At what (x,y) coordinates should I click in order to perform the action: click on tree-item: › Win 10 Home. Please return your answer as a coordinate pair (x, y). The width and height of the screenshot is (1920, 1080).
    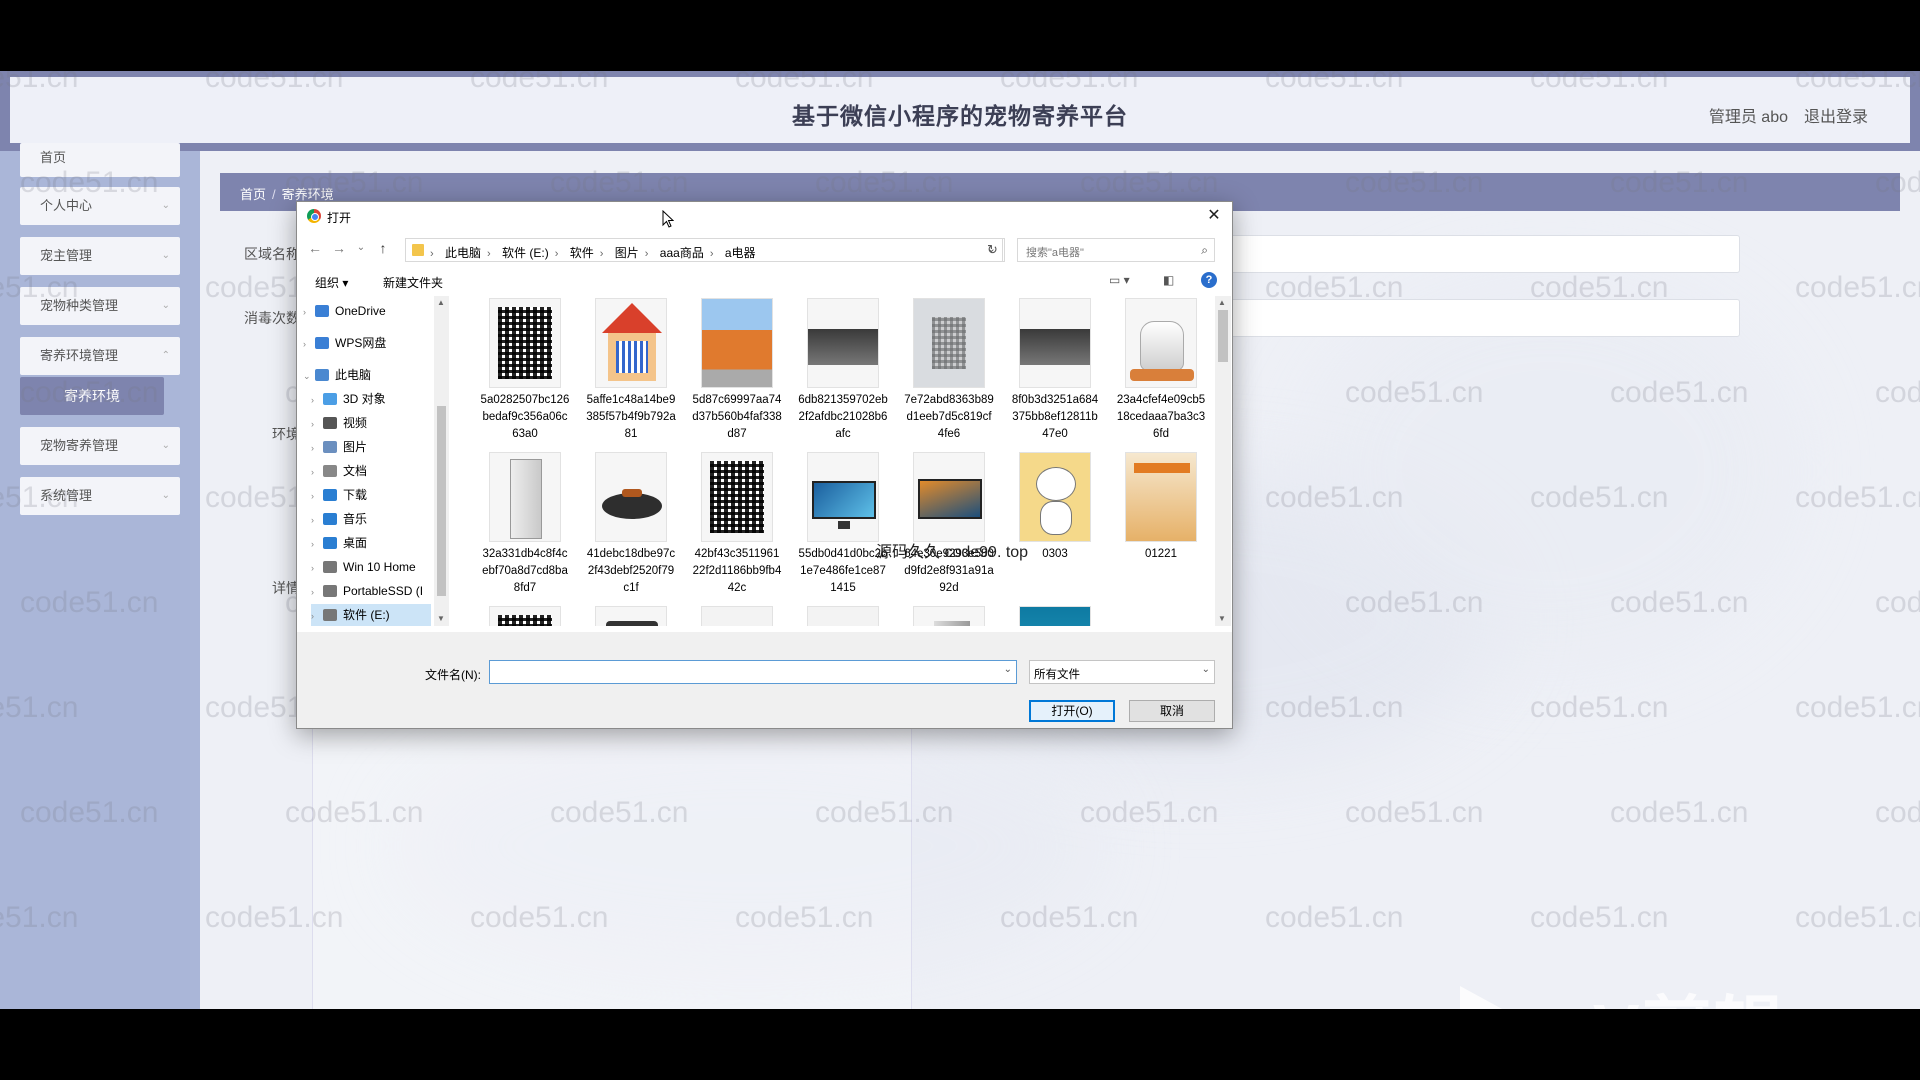
    Looking at the image, I should click on (371, 567).